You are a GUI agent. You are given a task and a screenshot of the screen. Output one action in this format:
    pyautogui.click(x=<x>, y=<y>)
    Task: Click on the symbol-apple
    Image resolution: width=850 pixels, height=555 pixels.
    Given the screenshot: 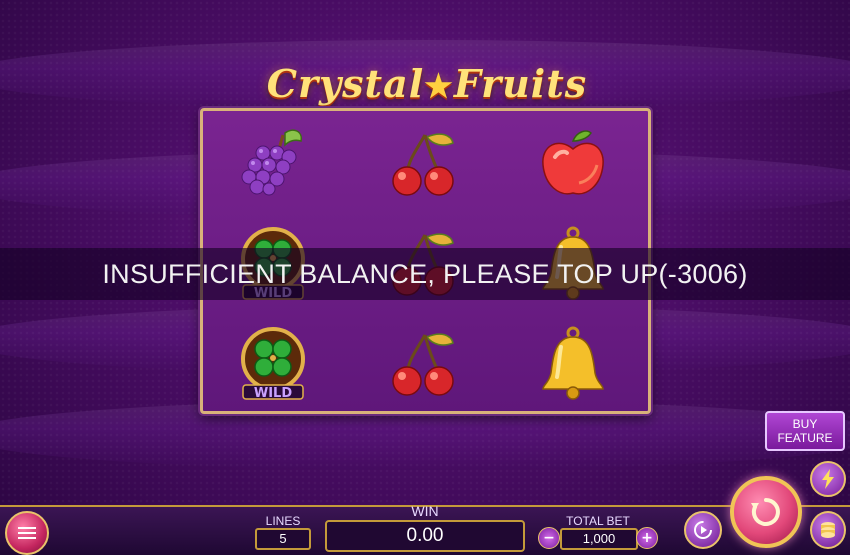 What is the action you would take?
    pyautogui.click(x=573, y=163)
    